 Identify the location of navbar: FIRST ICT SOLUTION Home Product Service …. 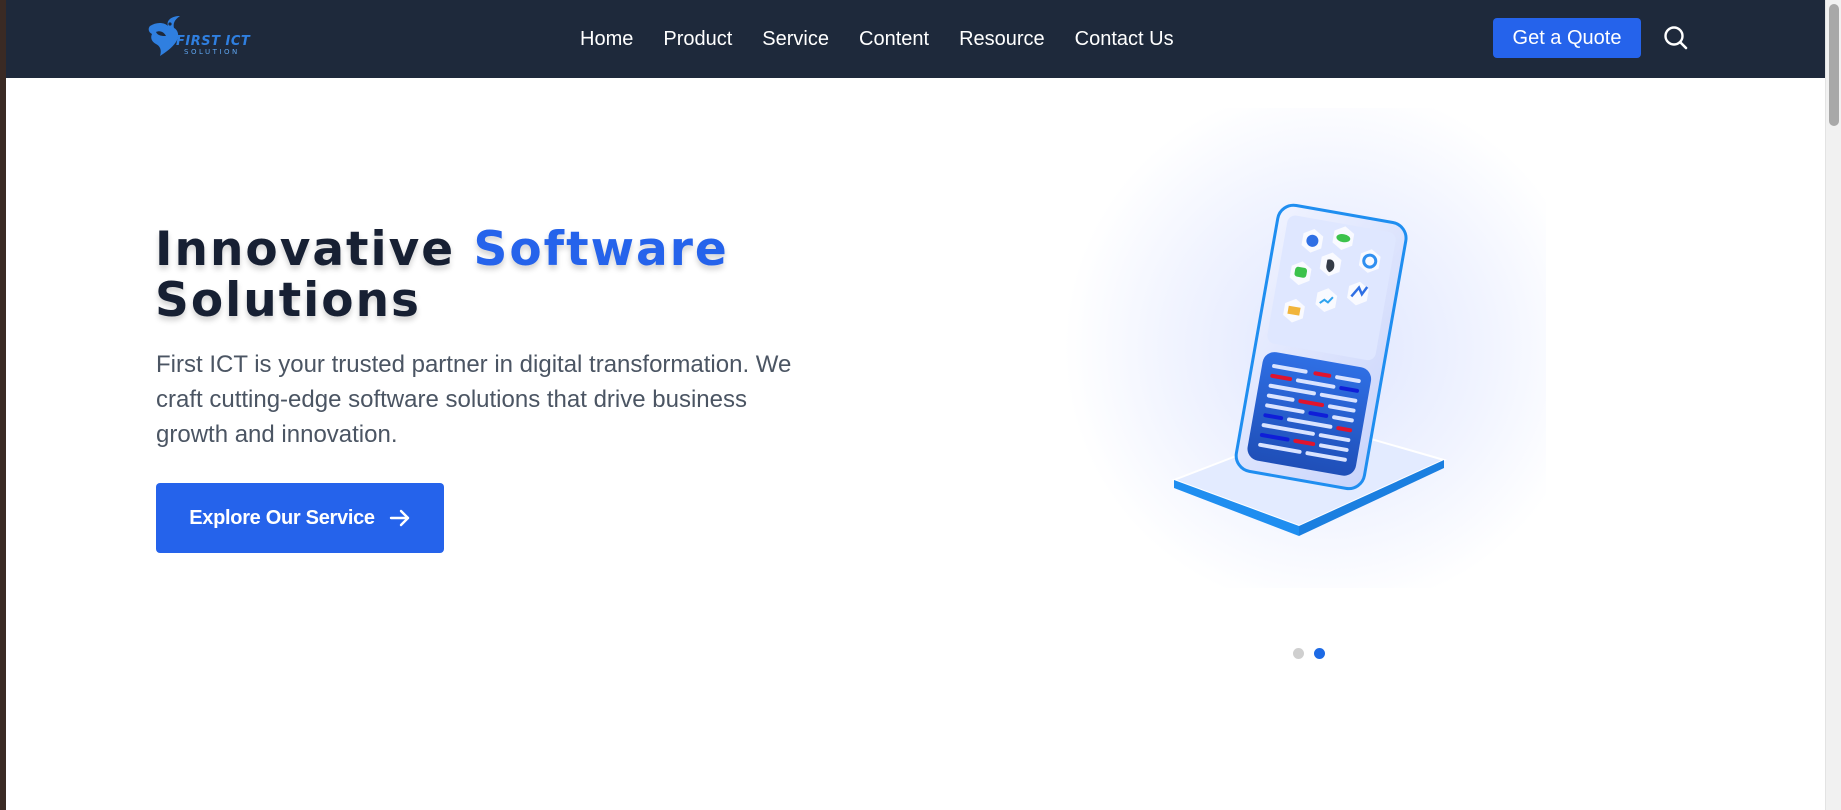
(915, 39).